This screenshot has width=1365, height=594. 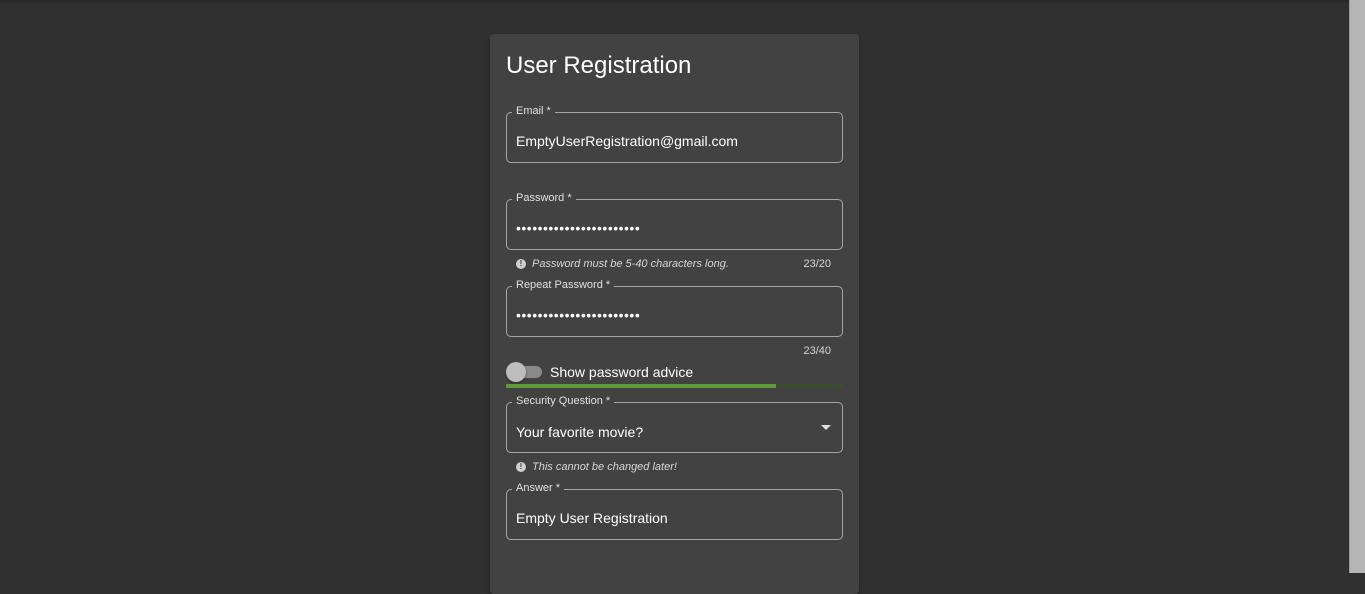 What do you see at coordinates (563, 401) in the screenshot?
I see `security-question-label: Security Question *` at bounding box center [563, 401].